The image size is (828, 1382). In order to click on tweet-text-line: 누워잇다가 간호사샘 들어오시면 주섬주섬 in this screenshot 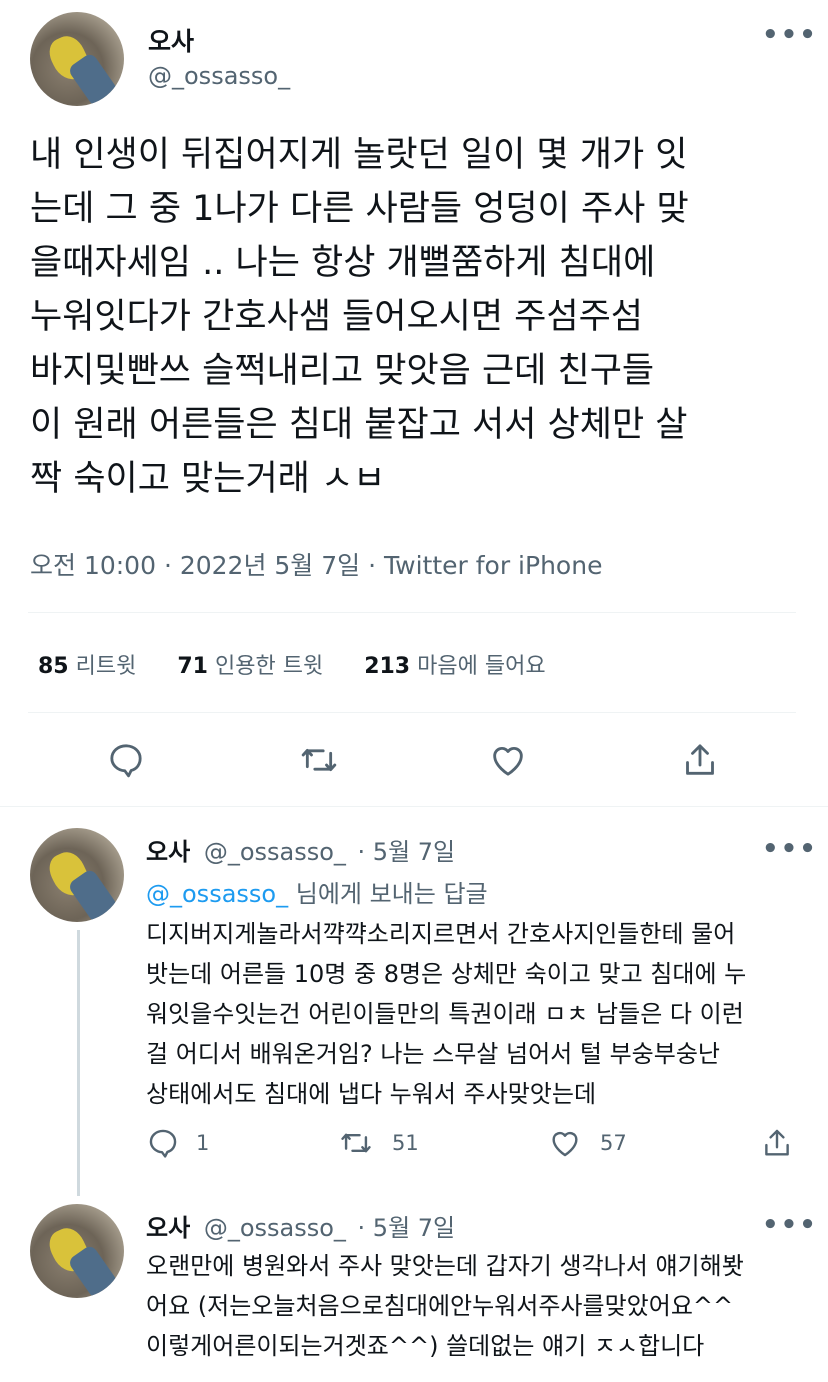, I will do `click(336, 317)`.